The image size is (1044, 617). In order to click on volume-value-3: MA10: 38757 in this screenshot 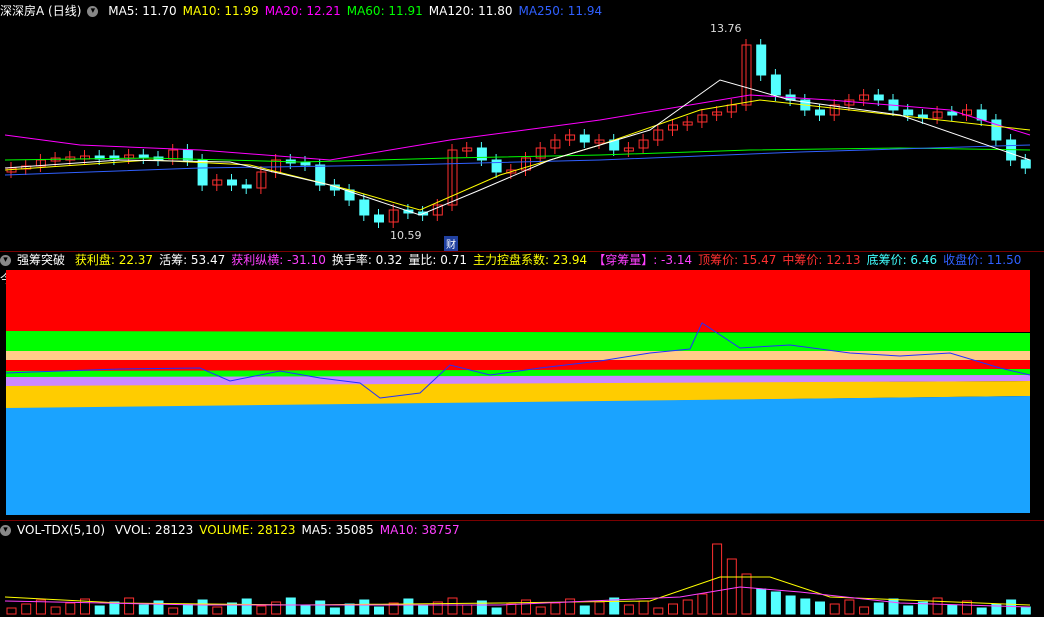, I will do `click(419, 530)`.